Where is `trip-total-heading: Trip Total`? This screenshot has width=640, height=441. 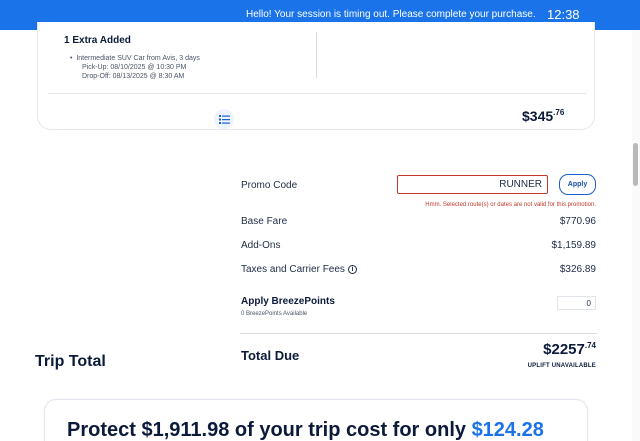
trip-total-heading: Trip Total is located at coordinates (70, 361).